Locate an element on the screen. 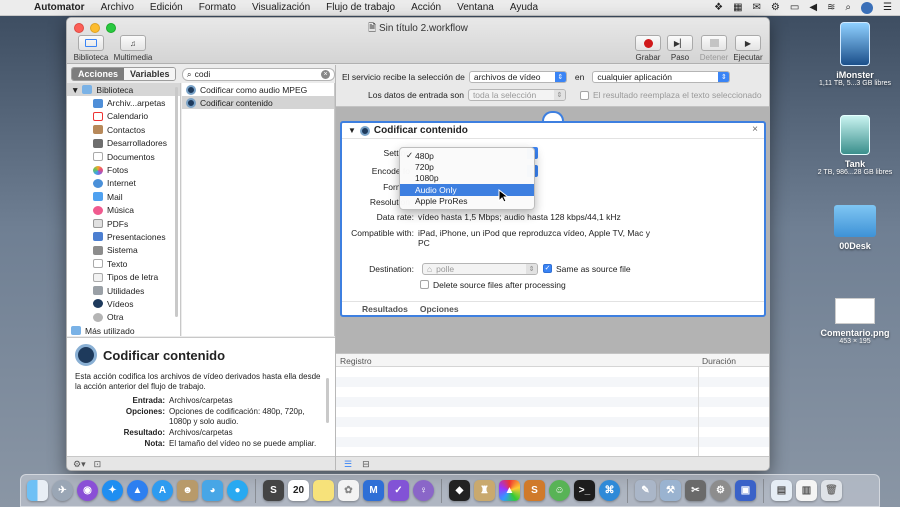 This screenshot has width=900, height=507. variables-tab: Variables is located at coordinates (149, 74).